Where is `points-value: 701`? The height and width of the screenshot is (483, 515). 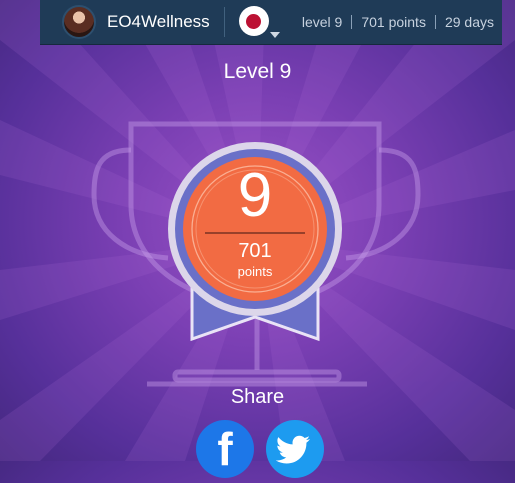
points-value: 701 is located at coordinates (255, 251).